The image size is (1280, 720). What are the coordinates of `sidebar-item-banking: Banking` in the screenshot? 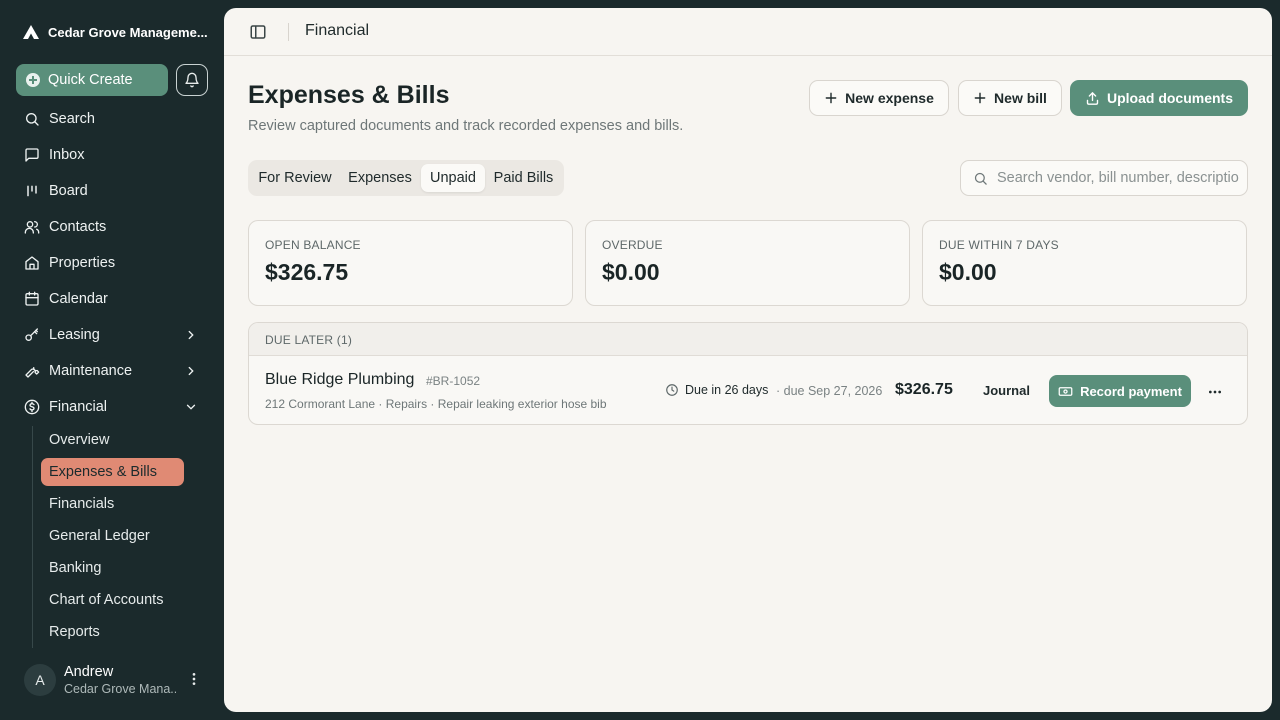 It's located at (112, 568).